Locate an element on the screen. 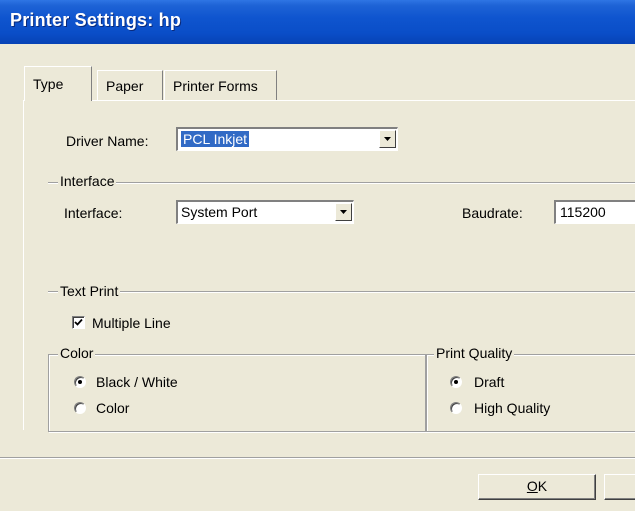 Image resolution: width=635 pixels, height=511 pixels. tab-type: Type is located at coordinates (58, 83).